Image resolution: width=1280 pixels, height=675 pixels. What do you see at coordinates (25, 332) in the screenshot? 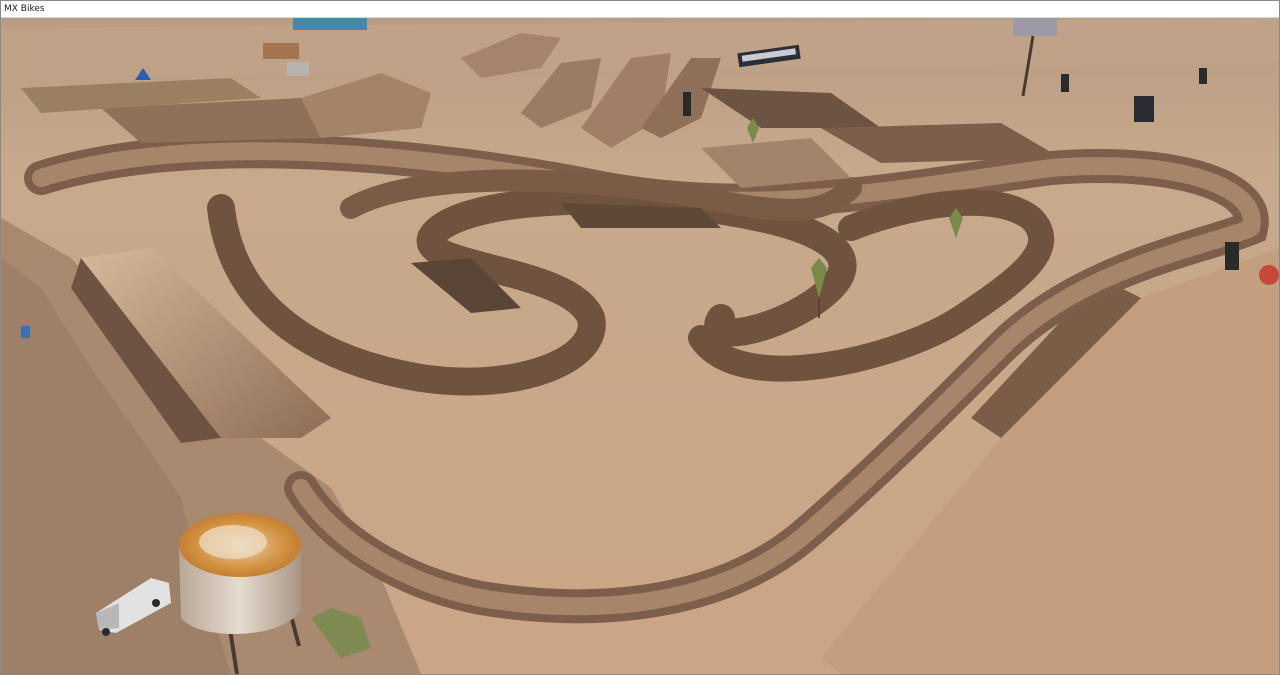
I see `porta-potty` at bounding box center [25, 332].